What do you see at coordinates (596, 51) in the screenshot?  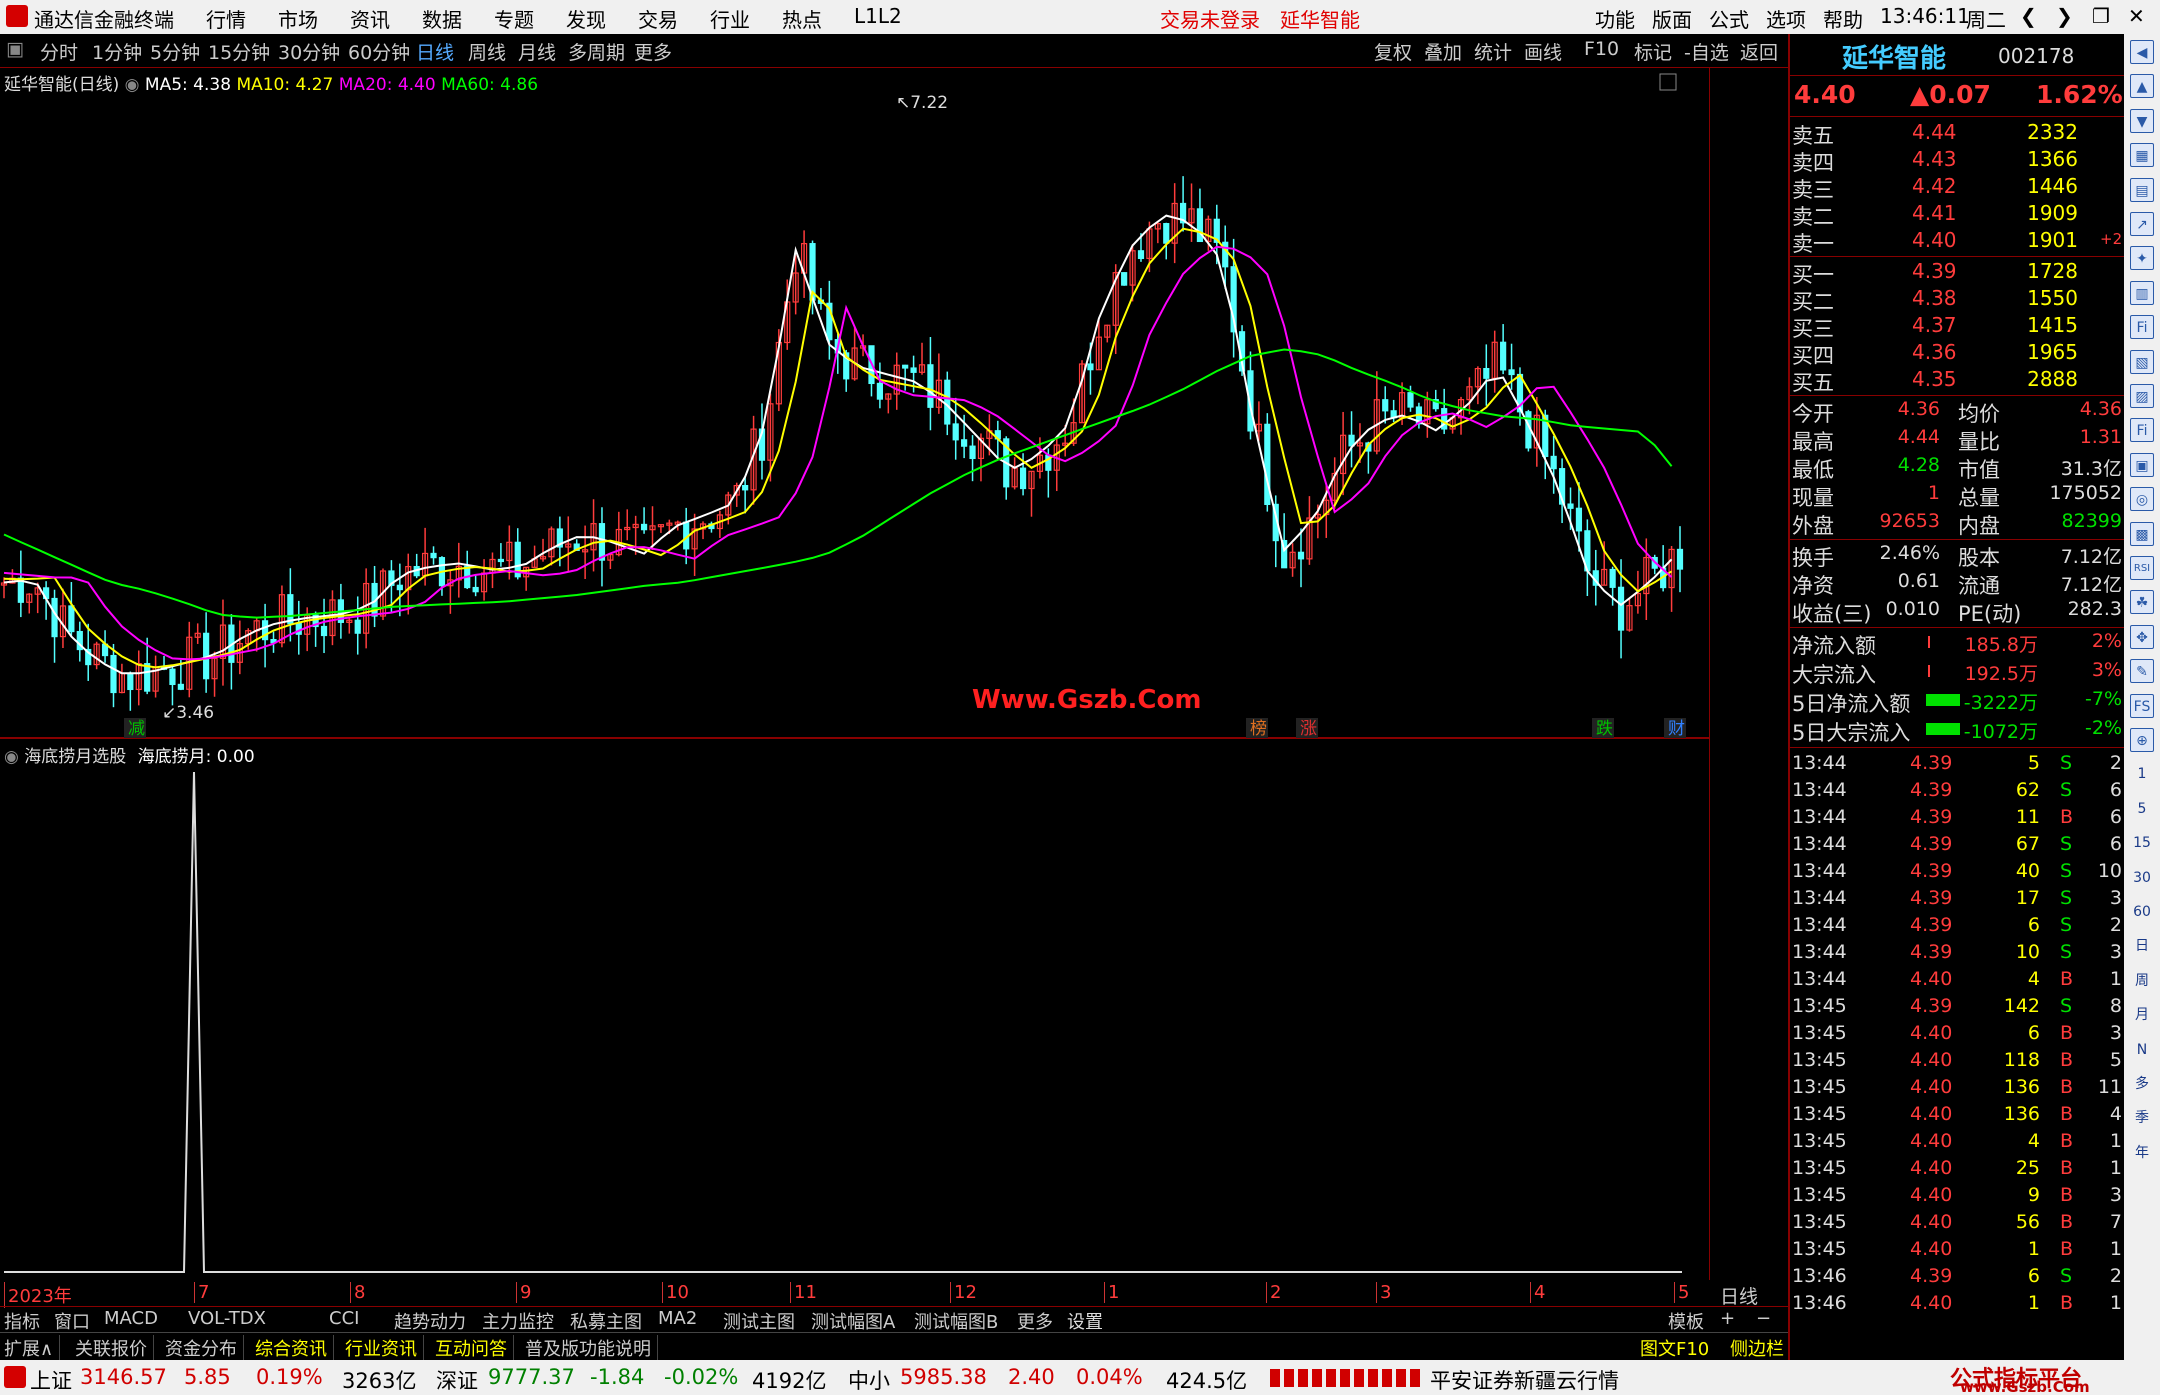 I see `period-multi: 多周期` at bounding box center [596, 51].